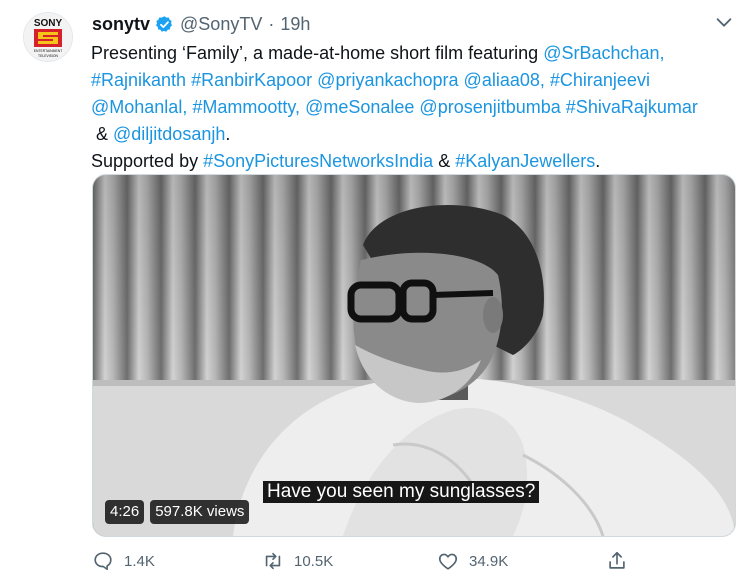  Describe the element at coordinates (489, 561) in the screenshot. I see `like-count: 34.9K` at that location.